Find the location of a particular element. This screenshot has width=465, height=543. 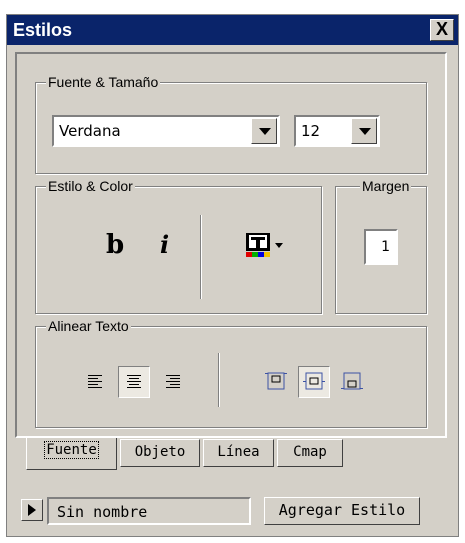

tab-cmap-label: Cmap is located at coordinates (310, 452).